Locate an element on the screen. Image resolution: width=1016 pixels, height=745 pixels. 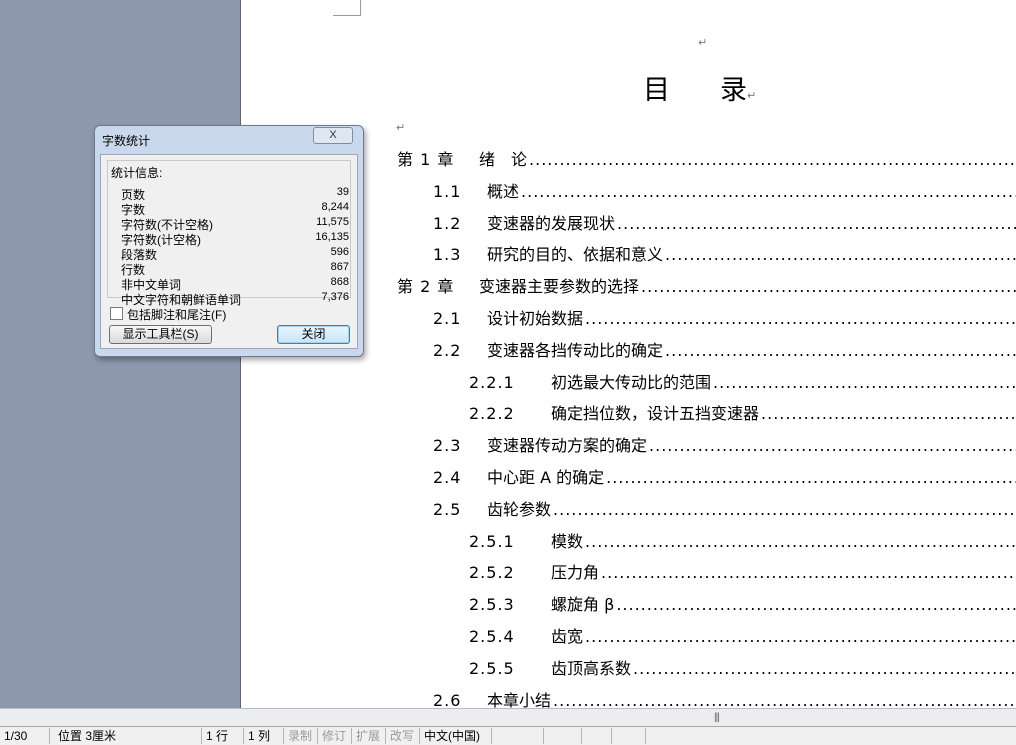
toc-entry: 2.5.1 模数 is located at coordinates (742, 540).